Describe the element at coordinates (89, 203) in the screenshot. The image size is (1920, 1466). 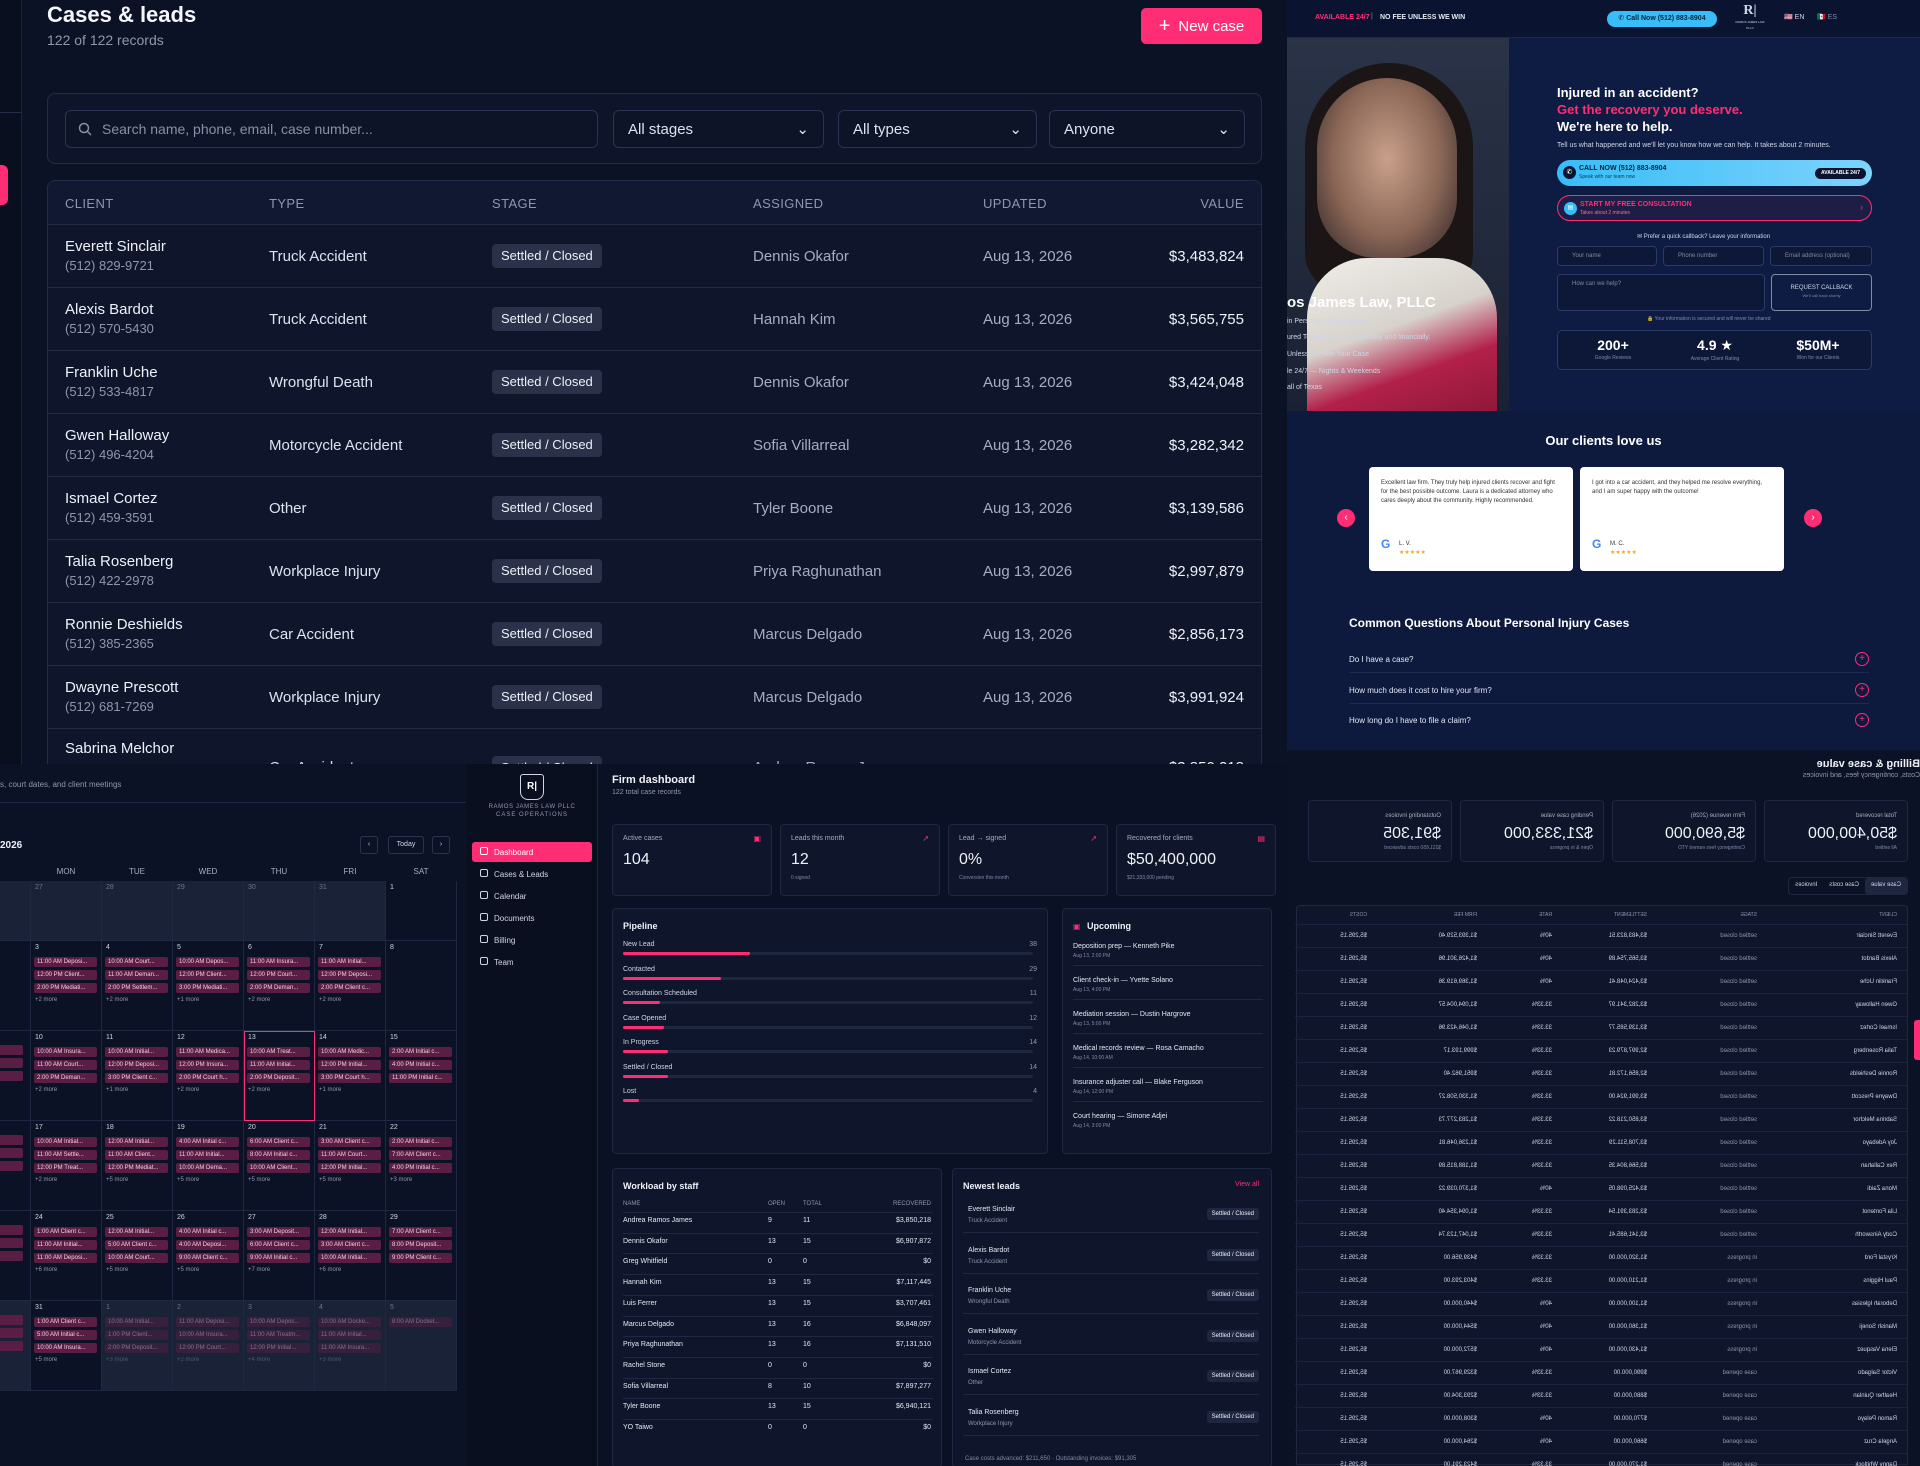
I see `col-client: CLIENT` at that location.